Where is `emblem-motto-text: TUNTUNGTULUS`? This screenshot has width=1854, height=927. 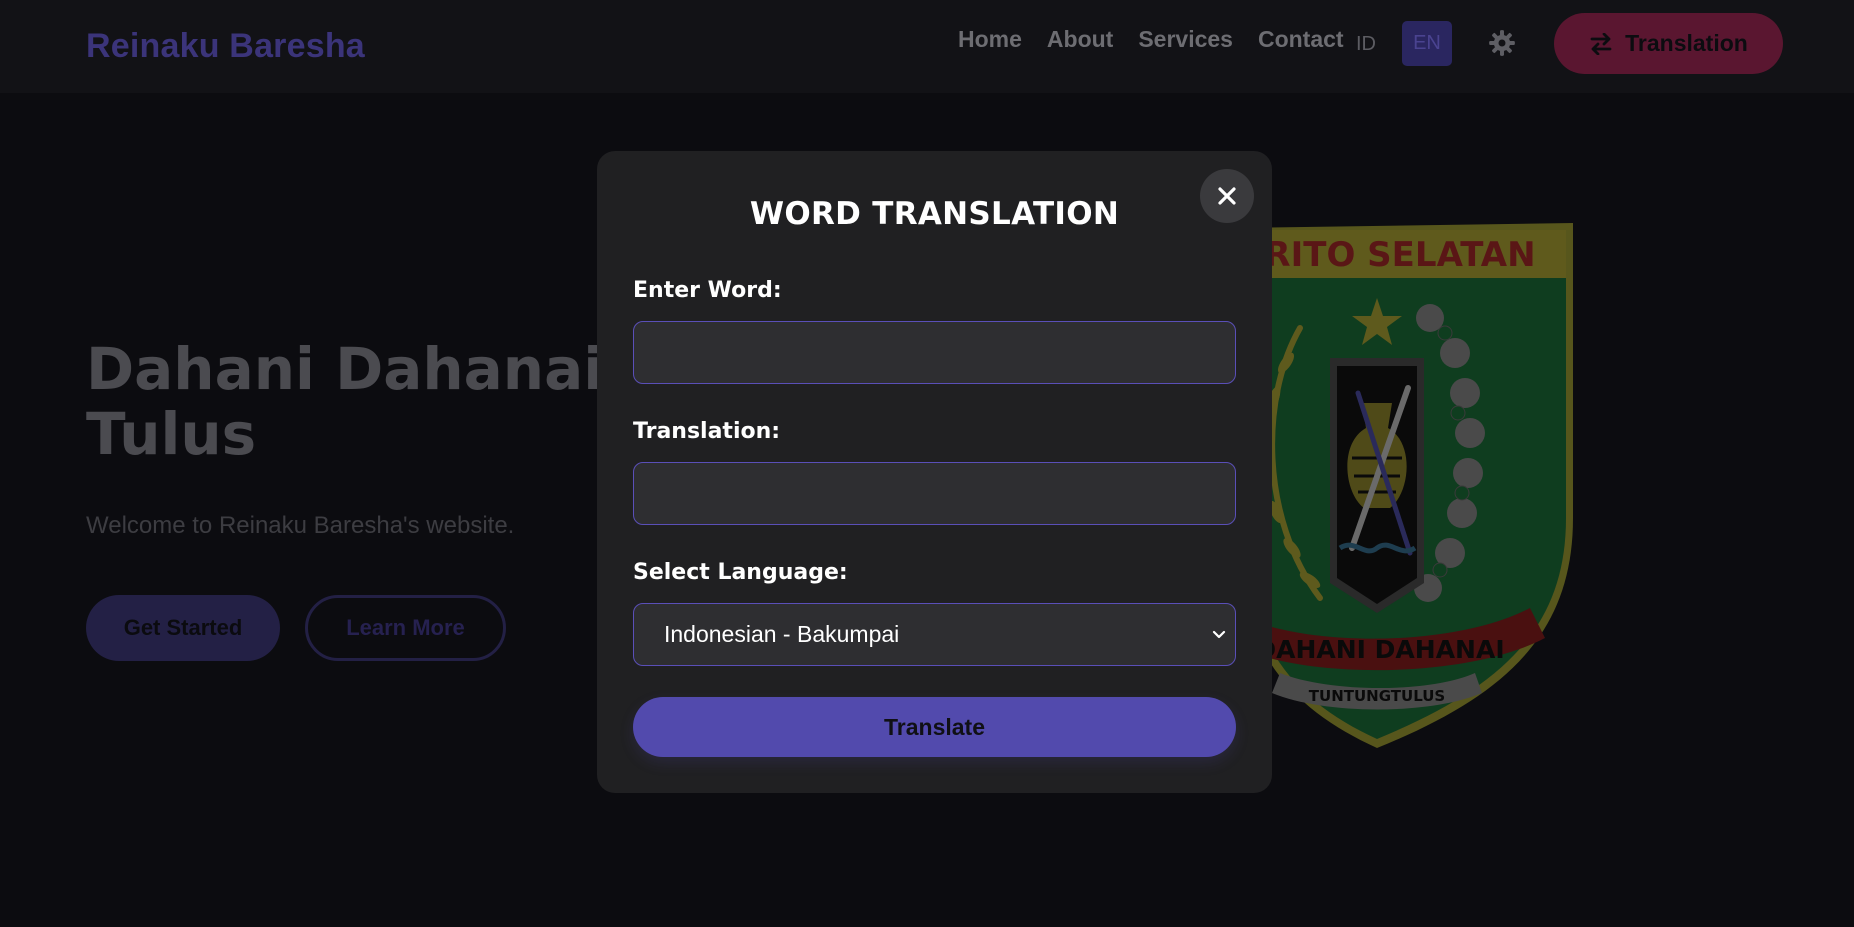
emblem-motto-text: TUNTUNGTULUS is located at coordinates (1377, 696).